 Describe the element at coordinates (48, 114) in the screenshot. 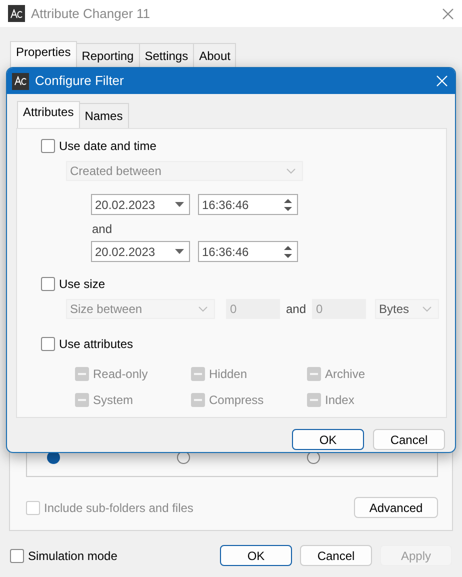

I see `tab: Attributes` at that location.